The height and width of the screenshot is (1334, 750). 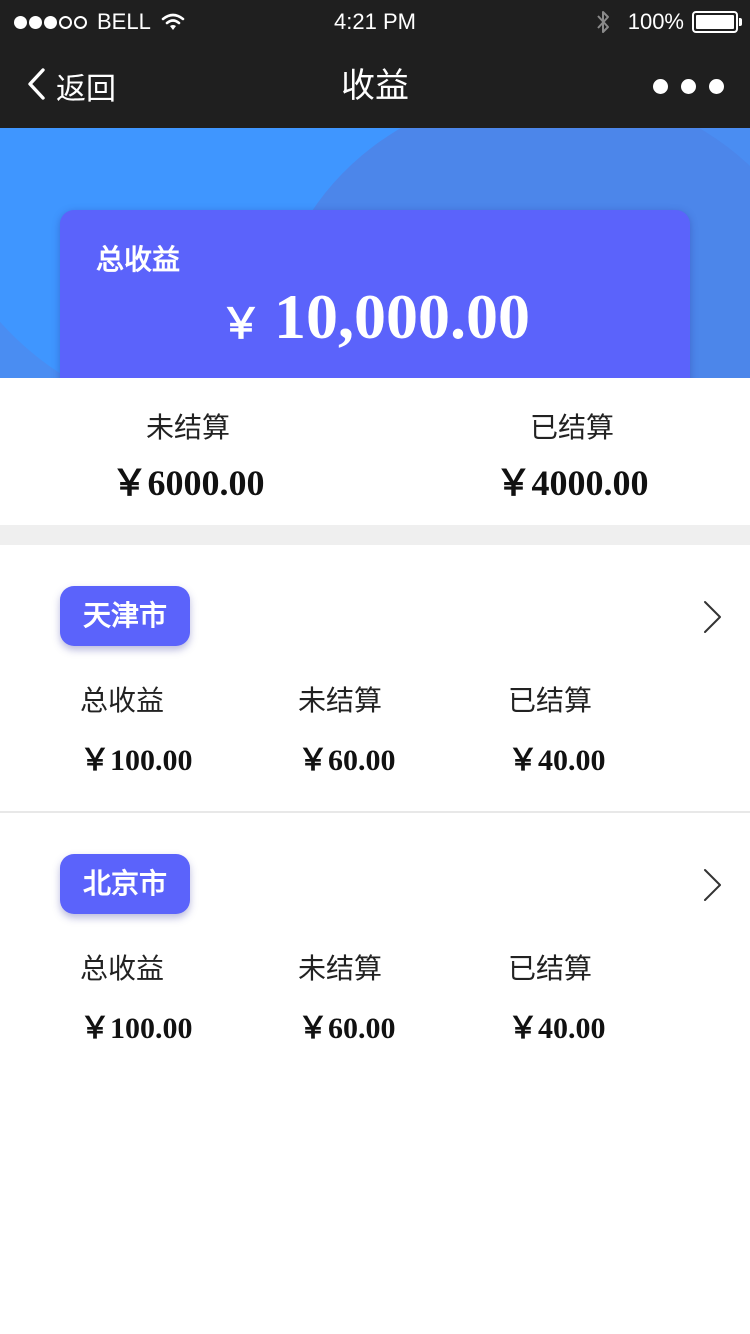 I want to click on section-divider, so click(x=375, y=535).